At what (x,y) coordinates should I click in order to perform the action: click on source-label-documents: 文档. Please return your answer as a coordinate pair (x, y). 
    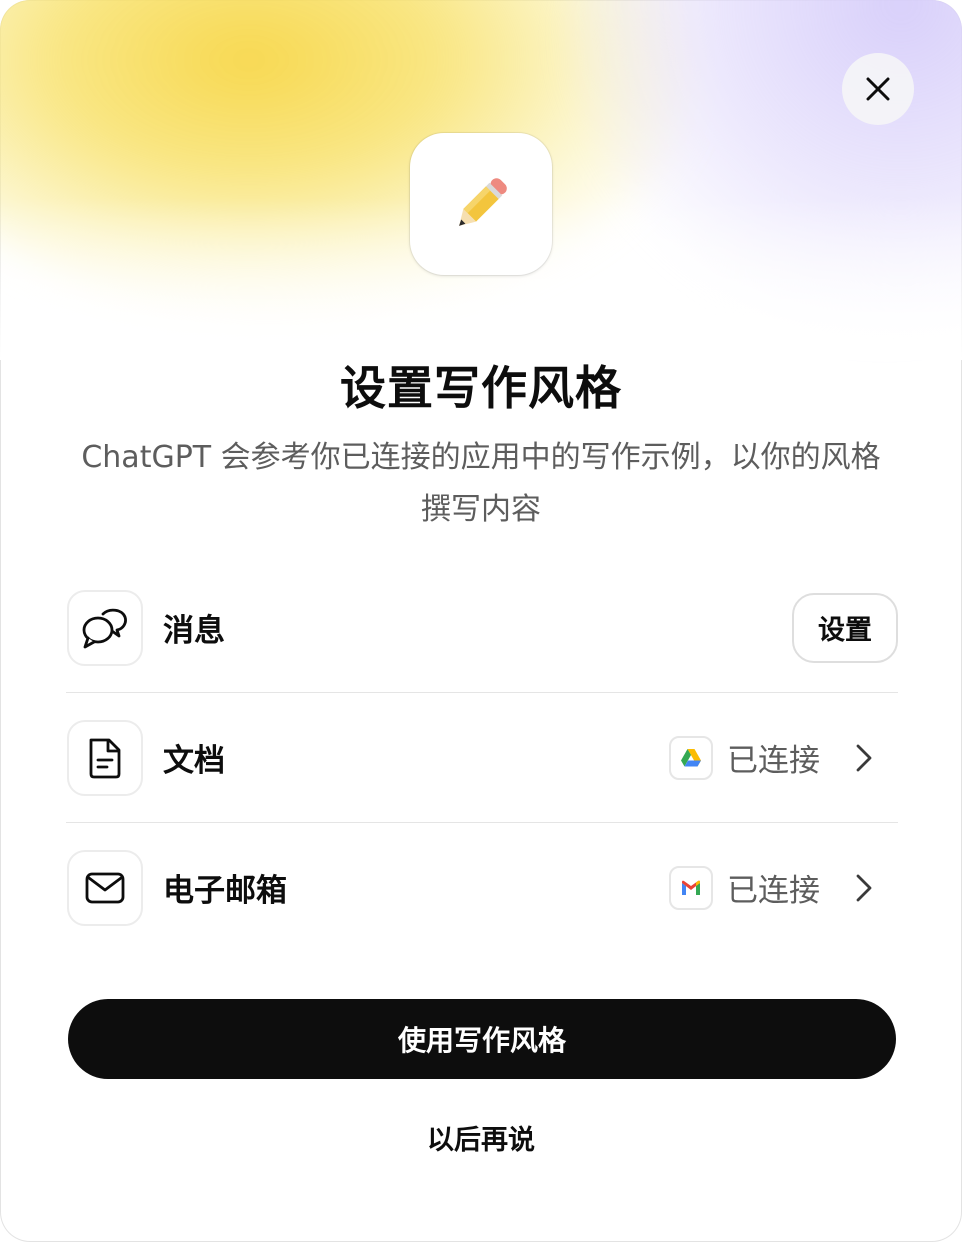
    Looking at the image, I should click on (194, 761).